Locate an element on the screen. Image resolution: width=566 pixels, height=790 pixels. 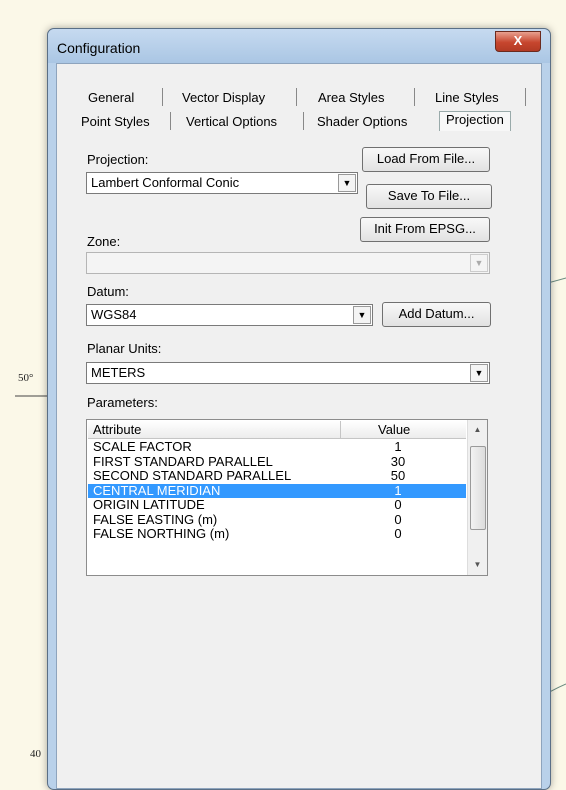
close-button: X is located at coordinates (518, 41).